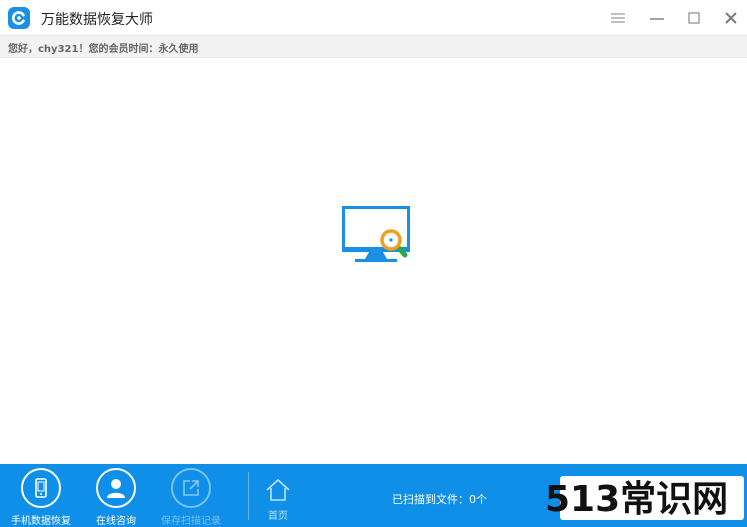  What do you see at coordinates (278, 492) in the screenshot?
I see `home-icon` at bounding box center [278, 492].